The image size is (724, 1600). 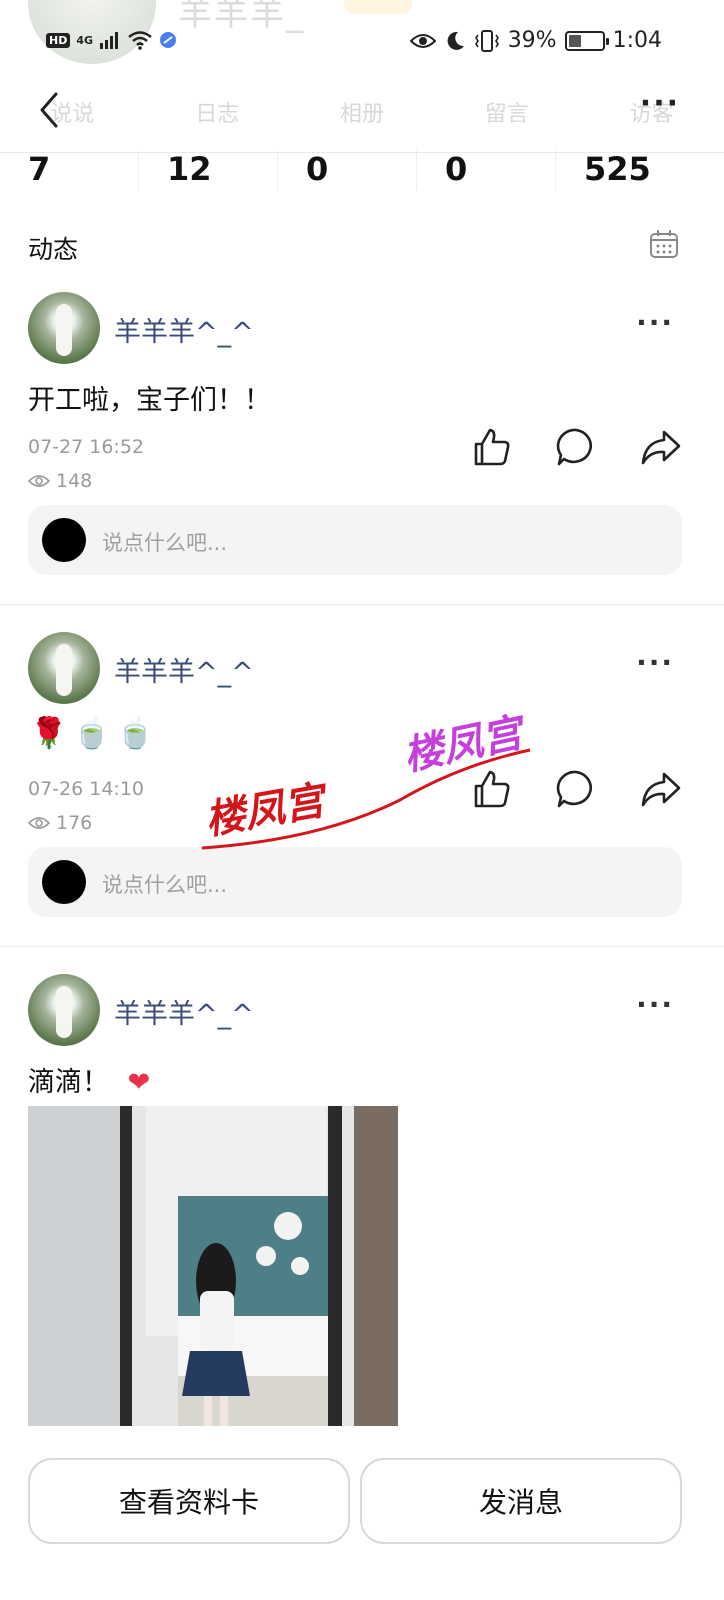 What do you see at coordinates (86, 789) in the screenshot?
I see `post-time: 07-26 14:10` at bounding box center [86, 789].